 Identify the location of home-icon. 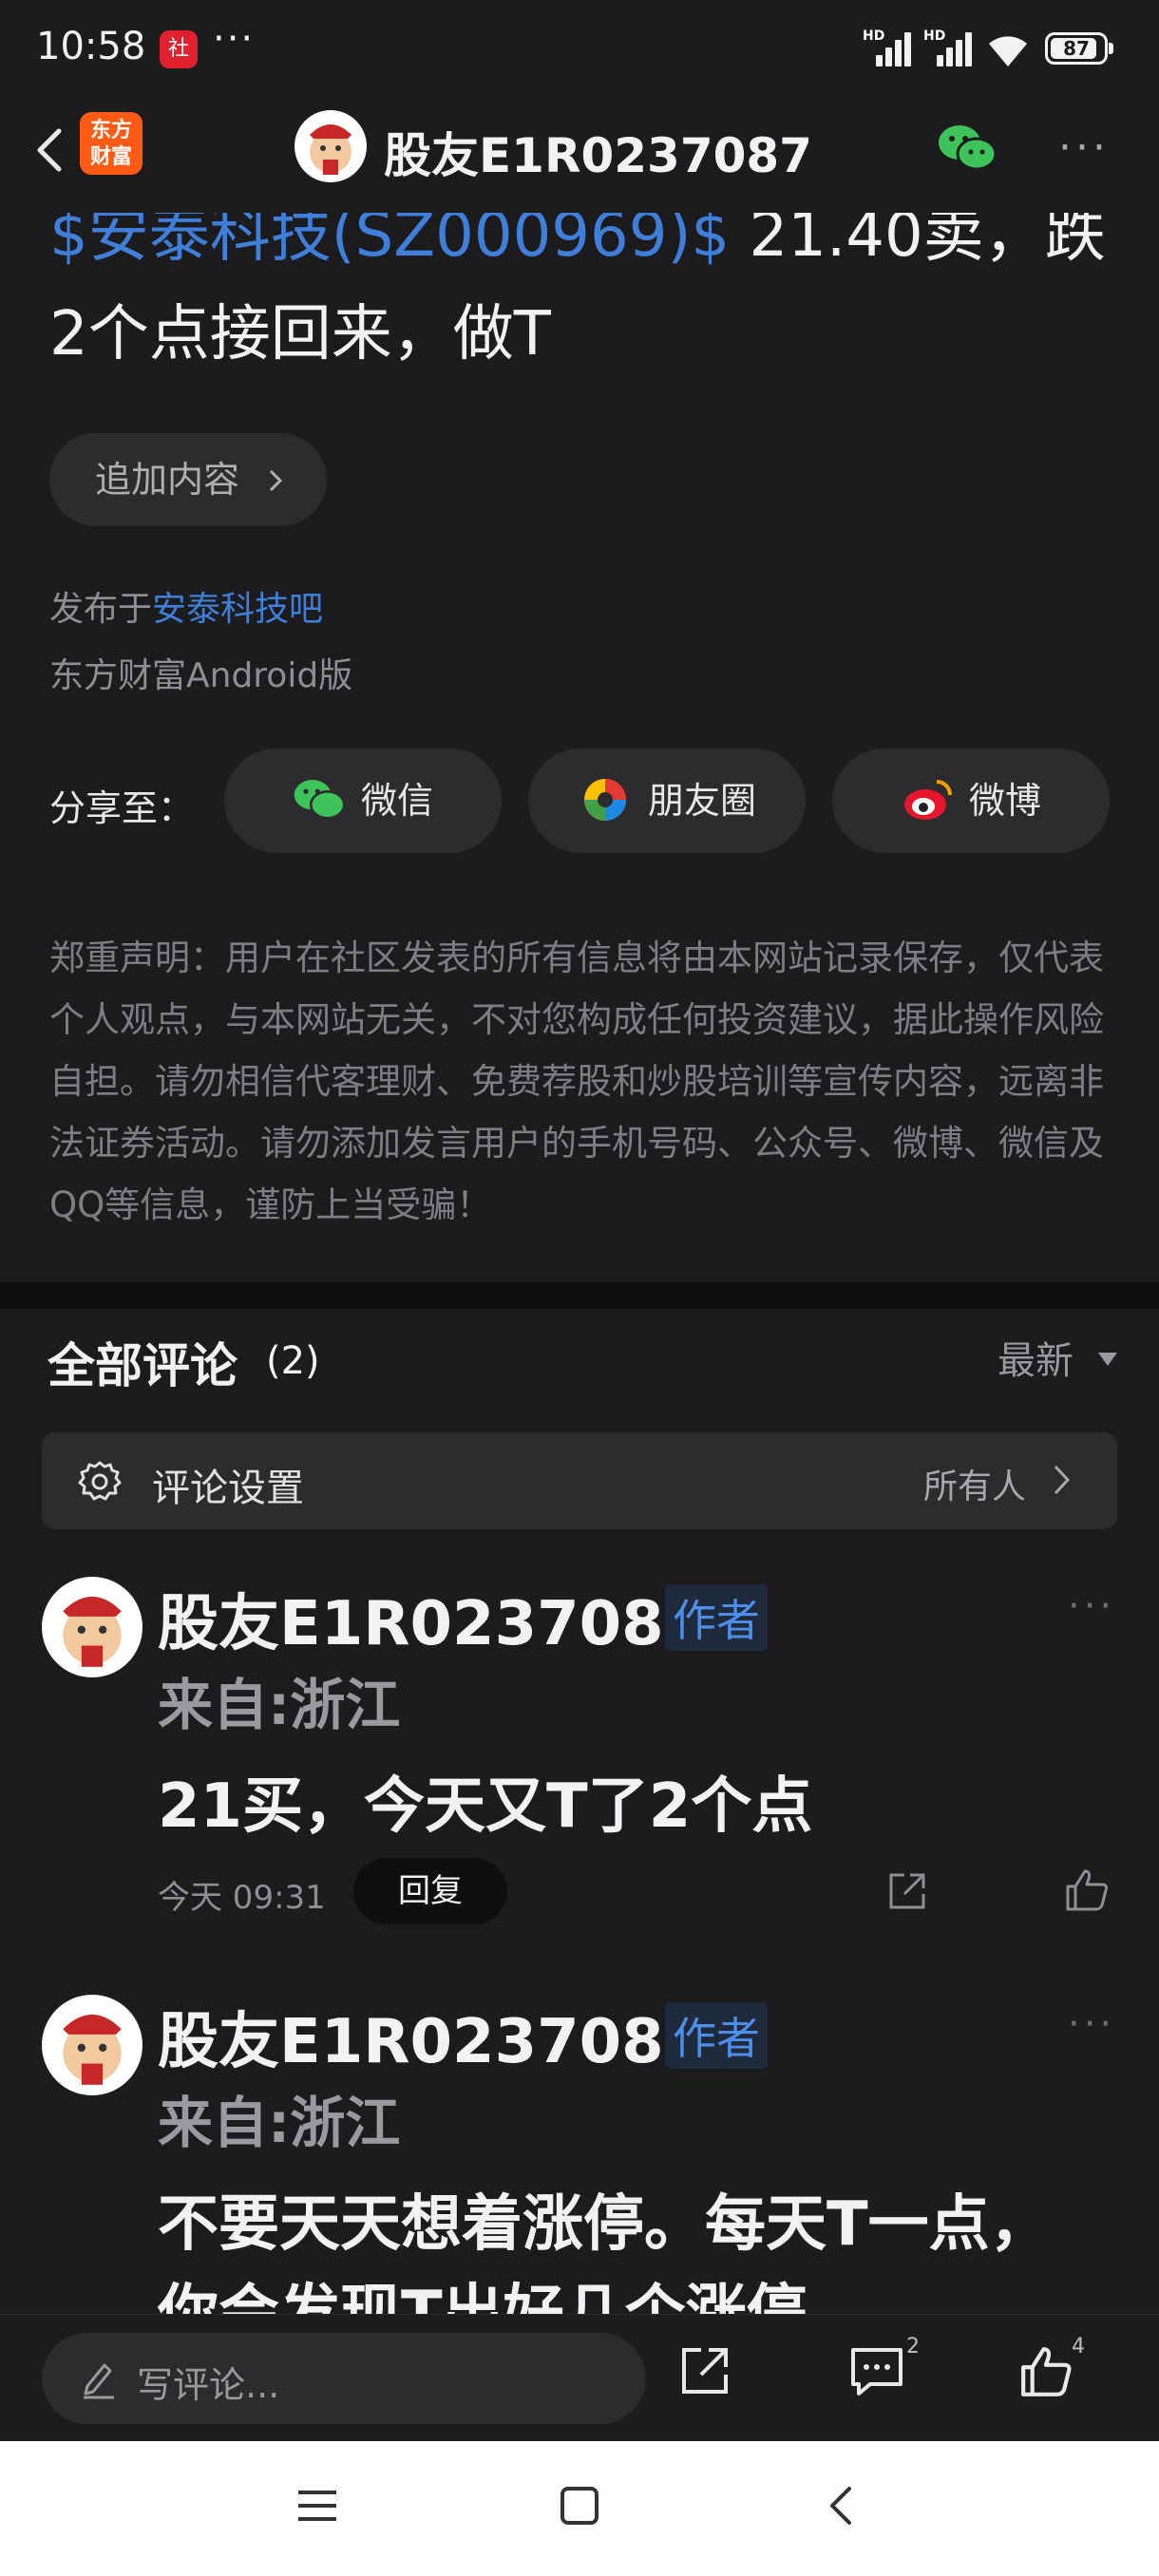
(579, 2506).